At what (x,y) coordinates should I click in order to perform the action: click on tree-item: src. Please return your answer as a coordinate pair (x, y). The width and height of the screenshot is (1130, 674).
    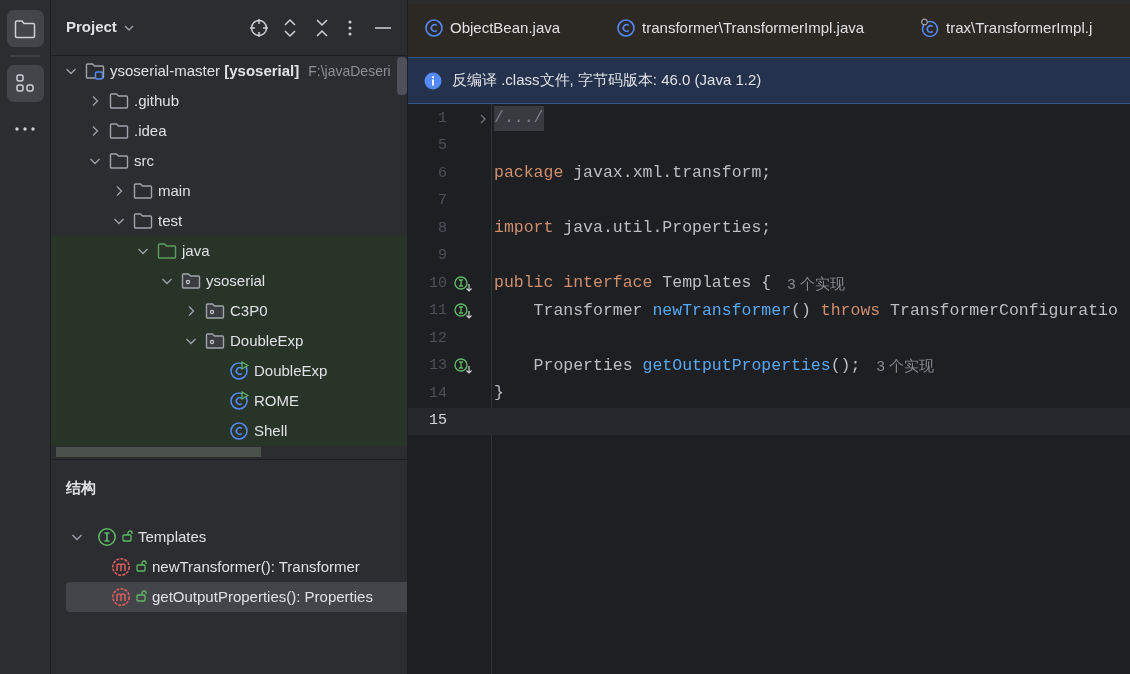
    Looking at the image, I should click on (144, 161).